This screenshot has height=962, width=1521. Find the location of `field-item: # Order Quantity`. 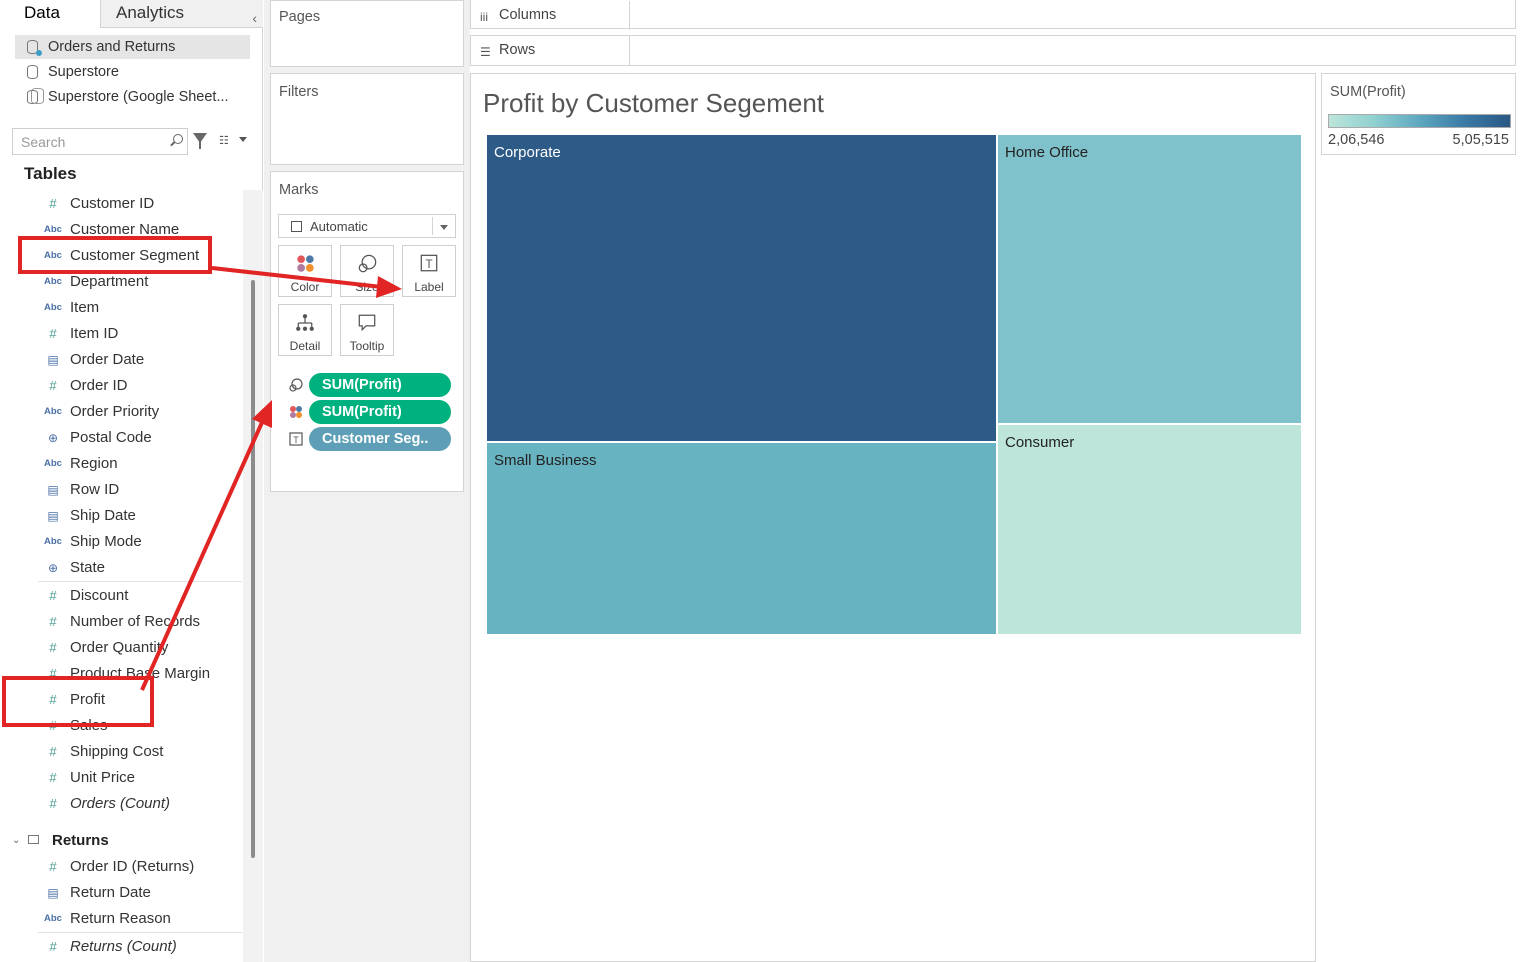

field-item: # Order Quantity is located at coordinates (142, 648).